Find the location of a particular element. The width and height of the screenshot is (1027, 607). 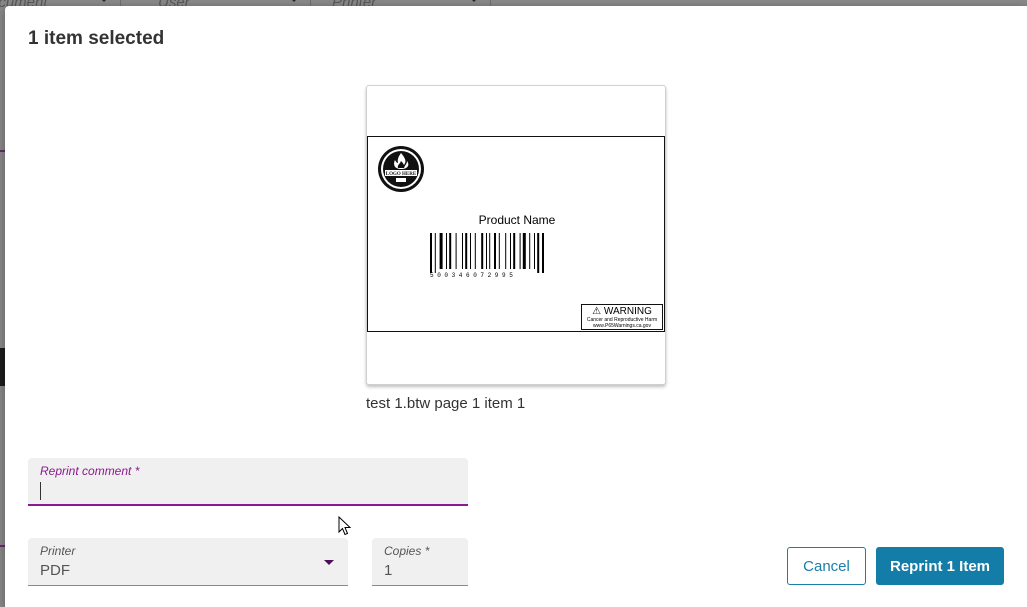

svg-text: LOGO HERE is located at coordinates (401, 174).